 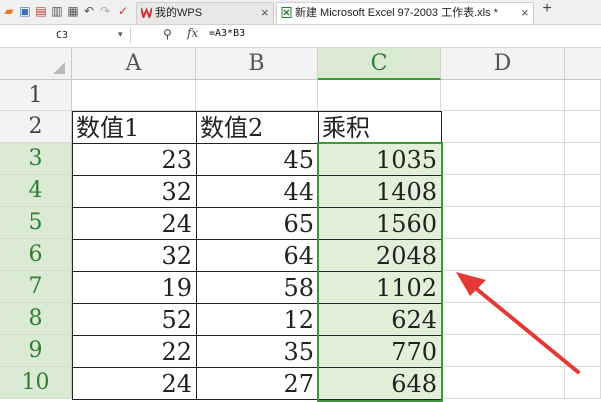 What do you see at coordinates (523, 327) in the screenshot?
I see `arrow-shaft` at bounding box center [523, 327].